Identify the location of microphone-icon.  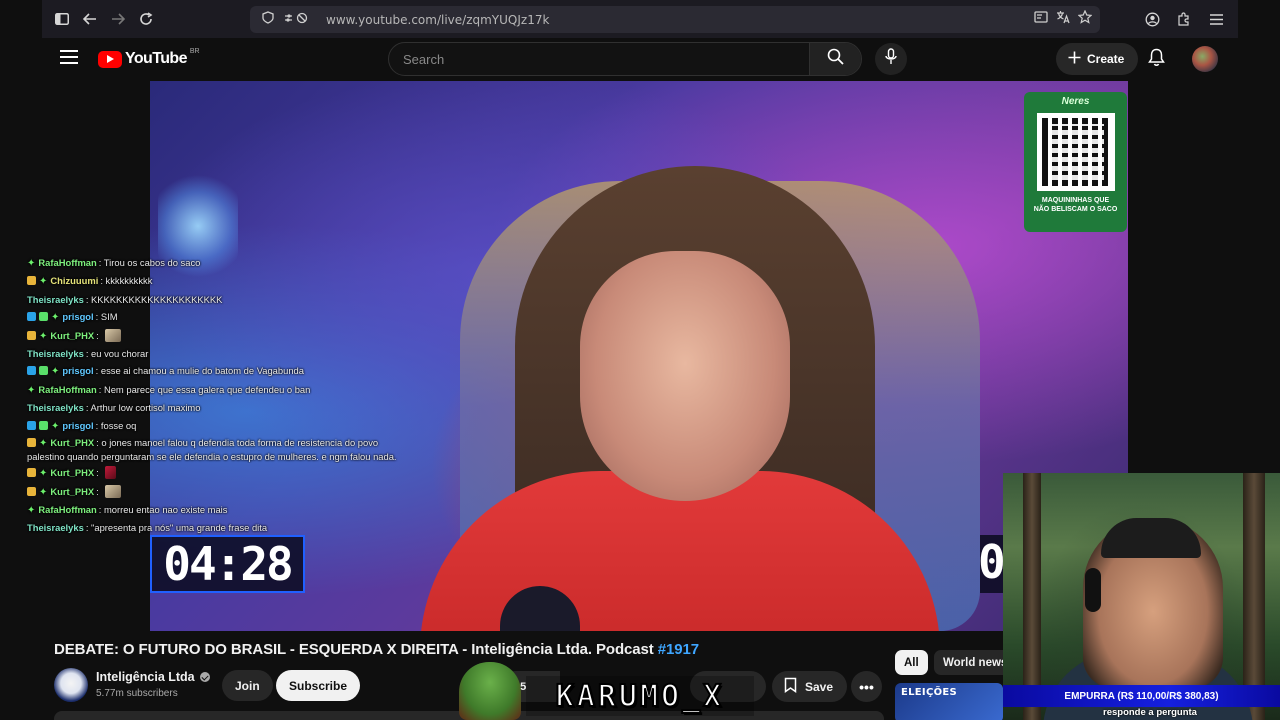
(891, 59).